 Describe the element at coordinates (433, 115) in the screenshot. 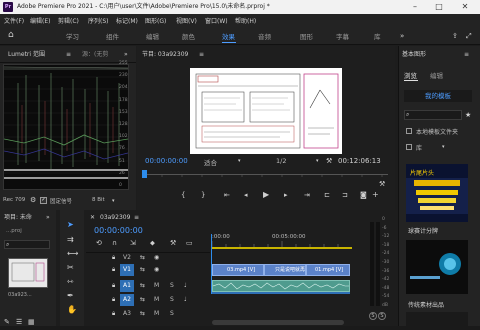

I see `search-input` at that location.